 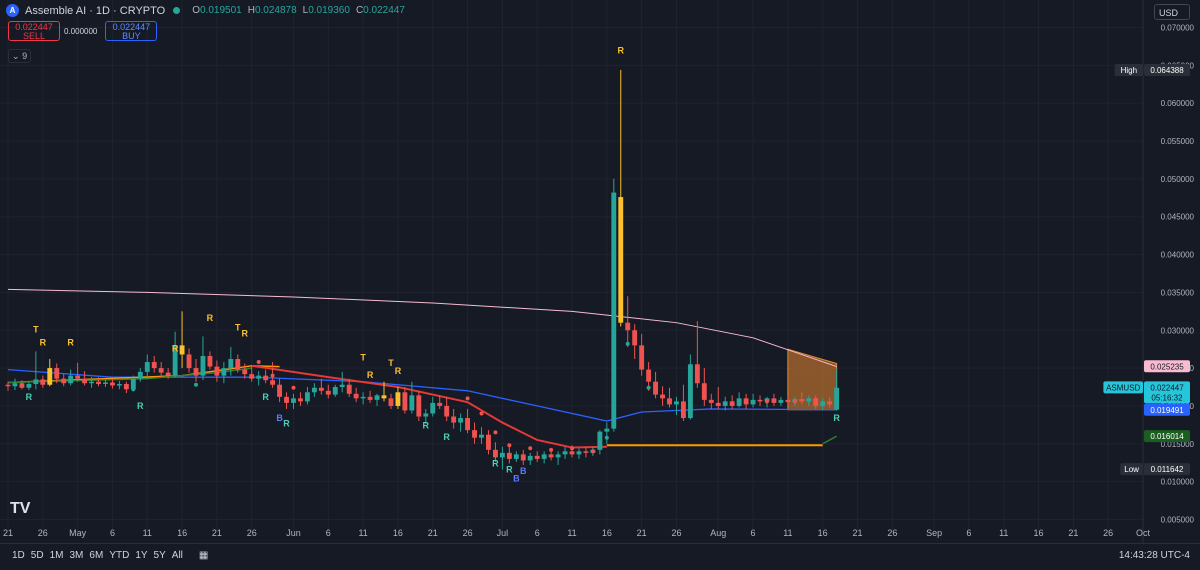 I want to click on currency-select: USD, so click(x=1172, y=12).